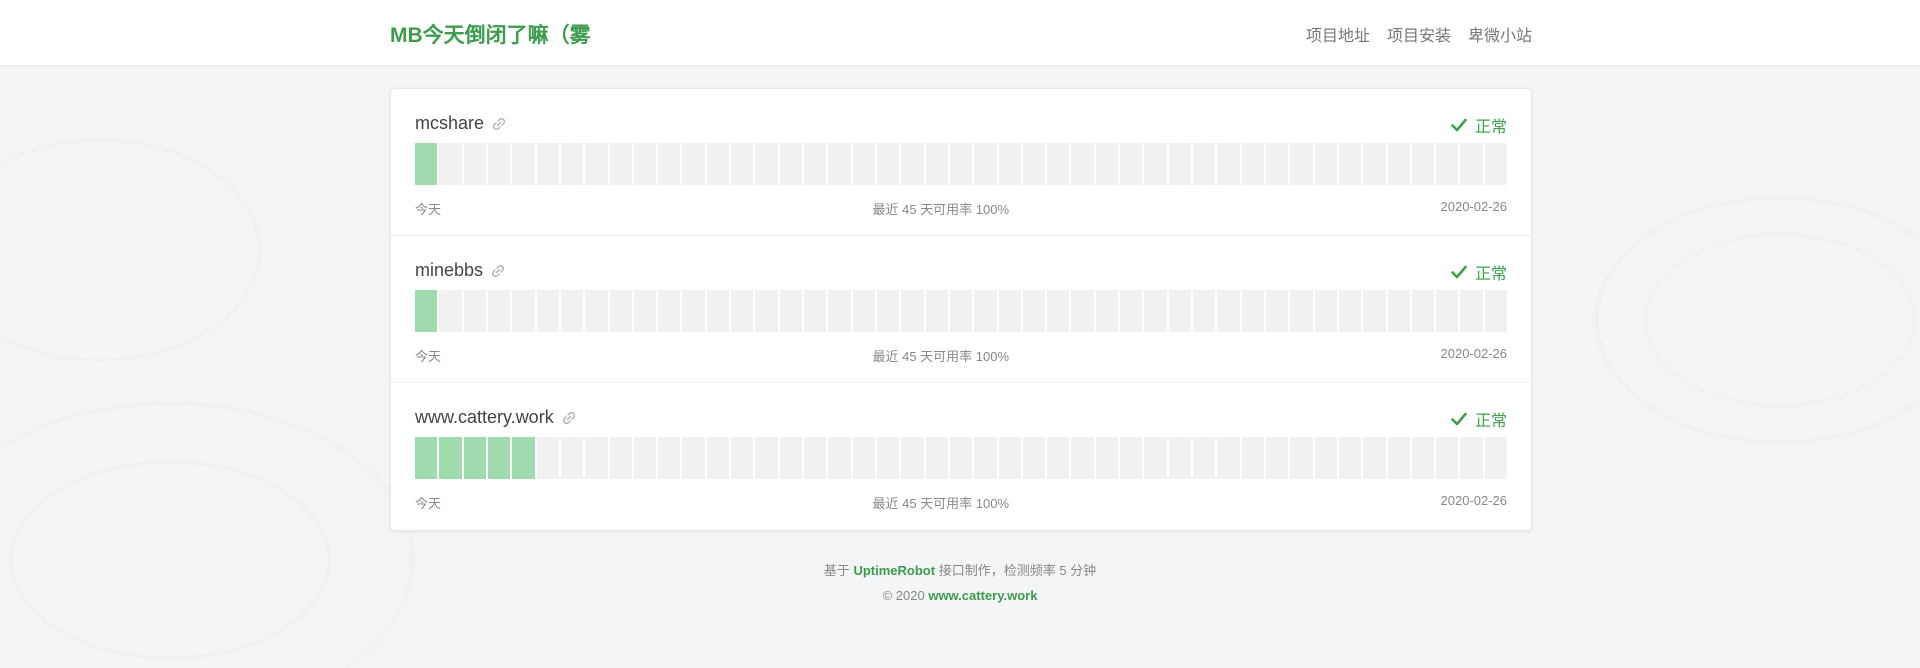 This screenshot has width=1920, height=668. Describe the element at coordinates (1419, 34) in the screenshot. I see `nav-link-project-install: 项目安装` at that location.